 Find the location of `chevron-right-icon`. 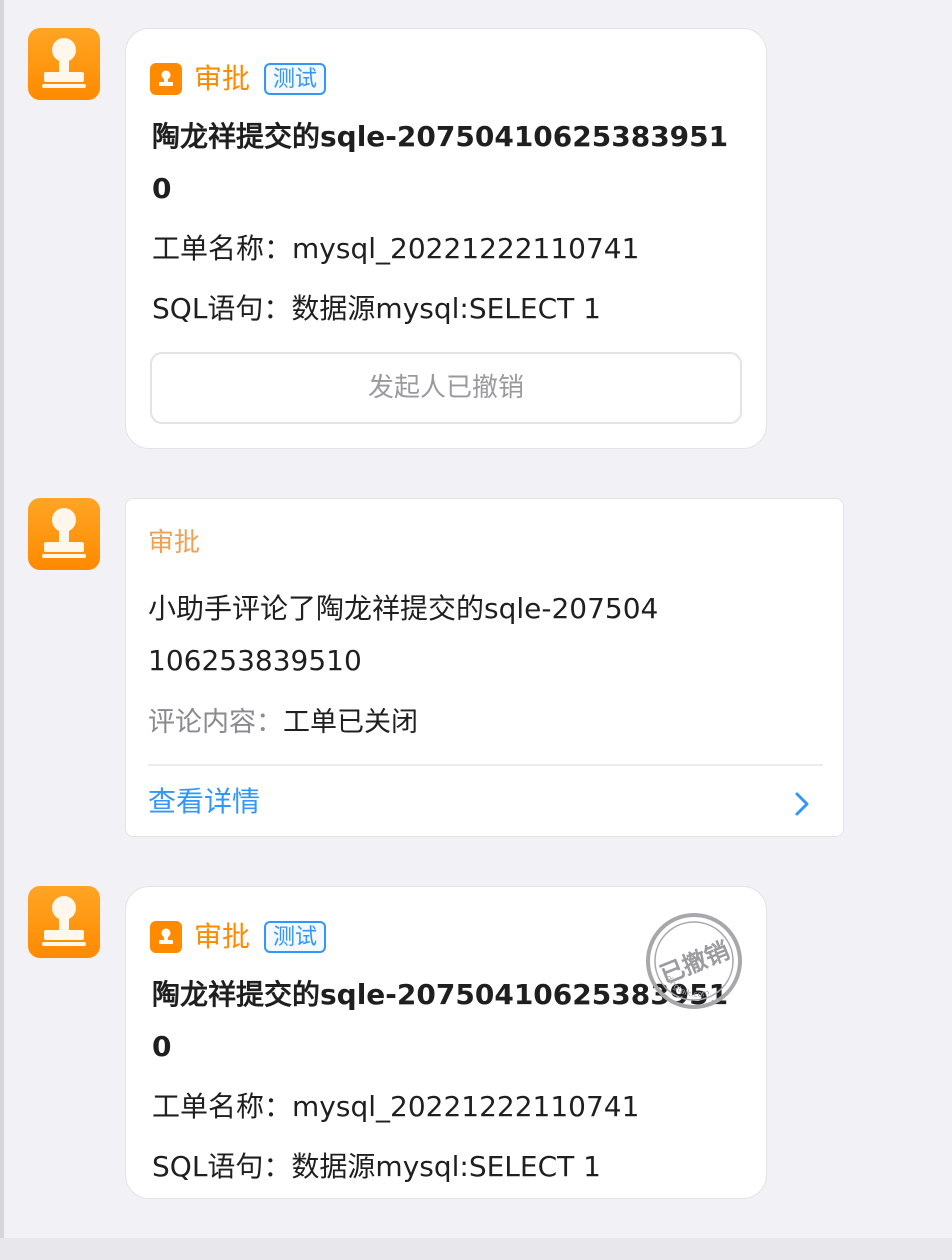

chevron-right-icon is located at coordinates (802, 804).